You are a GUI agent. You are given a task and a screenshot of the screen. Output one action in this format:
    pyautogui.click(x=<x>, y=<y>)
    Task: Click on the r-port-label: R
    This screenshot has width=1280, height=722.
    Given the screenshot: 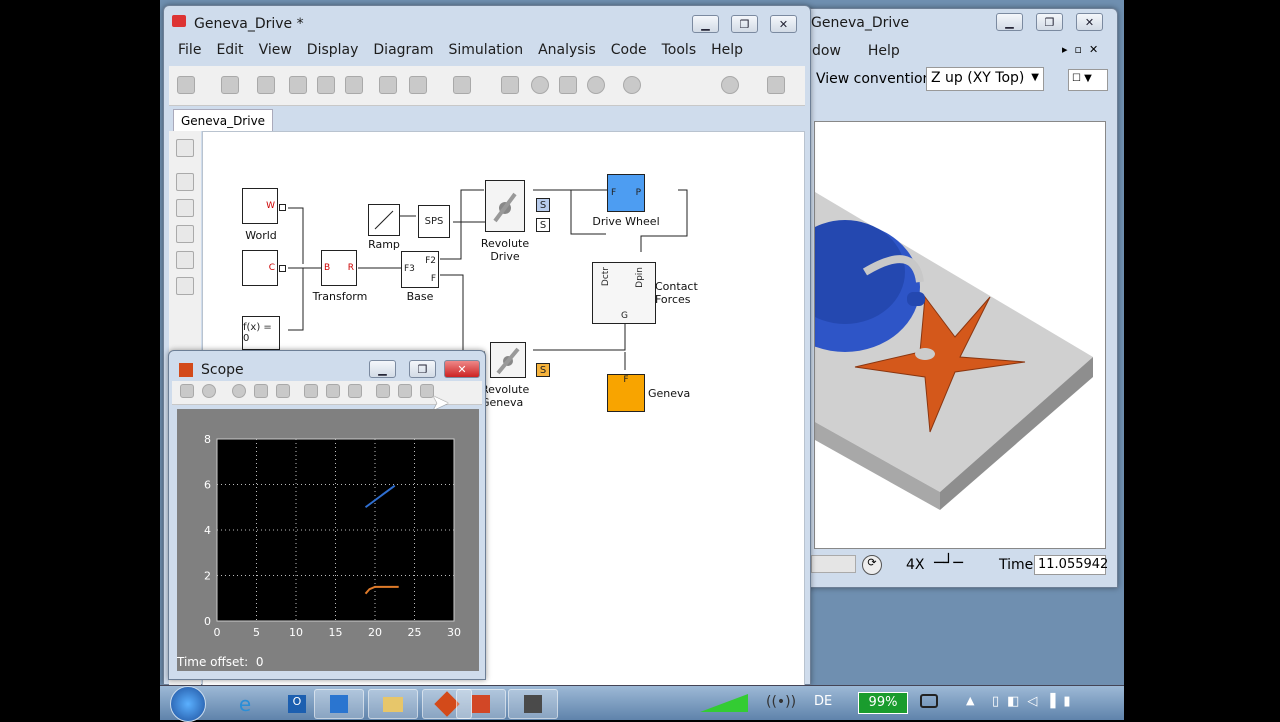 What is the action you would take?
    pyautogui.click(x=350, y=268)
    